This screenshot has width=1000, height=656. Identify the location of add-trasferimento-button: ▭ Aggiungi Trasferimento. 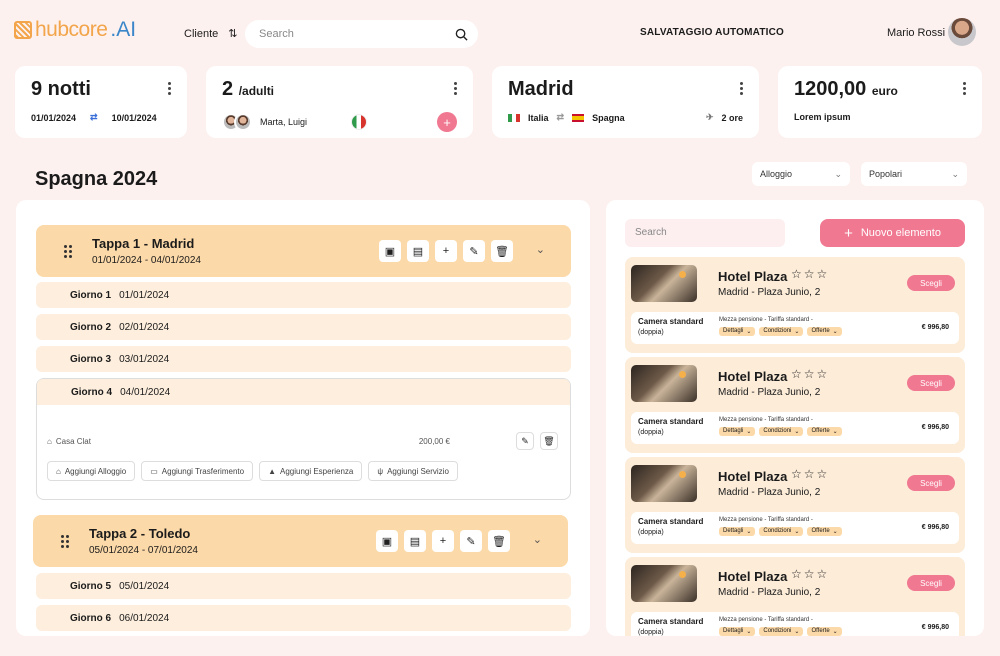
(197, 471).